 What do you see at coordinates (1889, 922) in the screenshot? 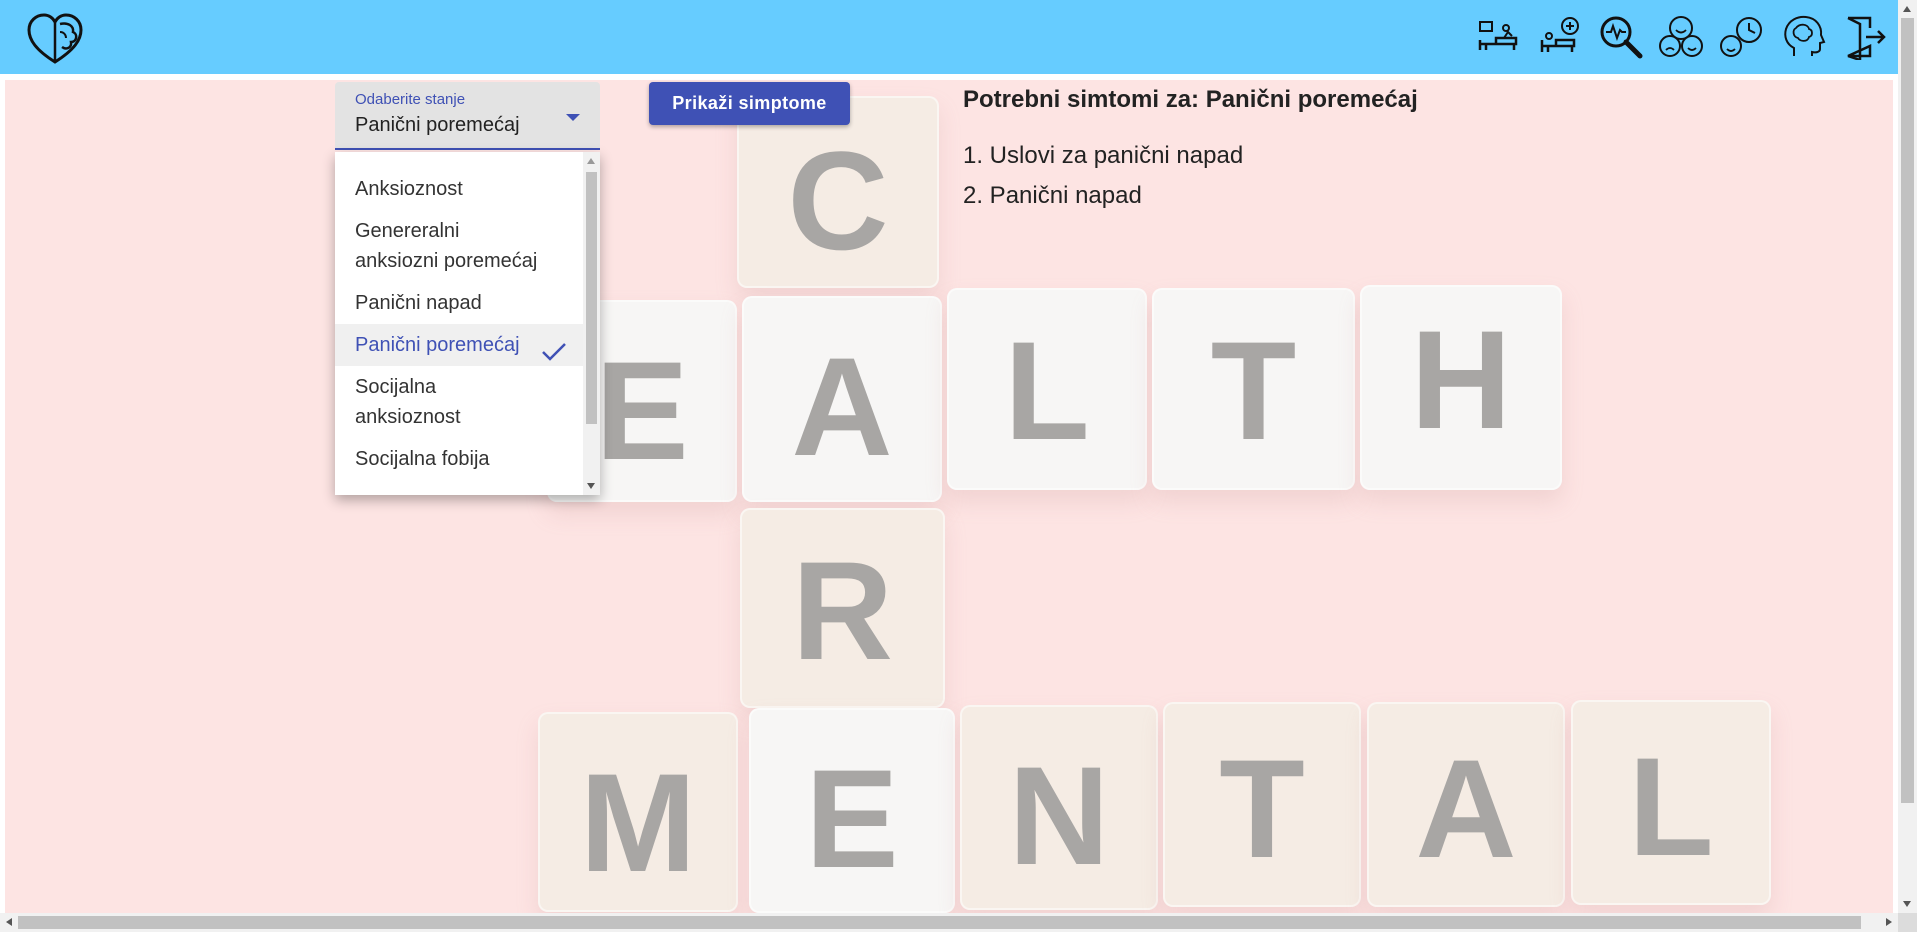
I see `scroll-right-arrow-icon` at bounding box center [1889, 922].